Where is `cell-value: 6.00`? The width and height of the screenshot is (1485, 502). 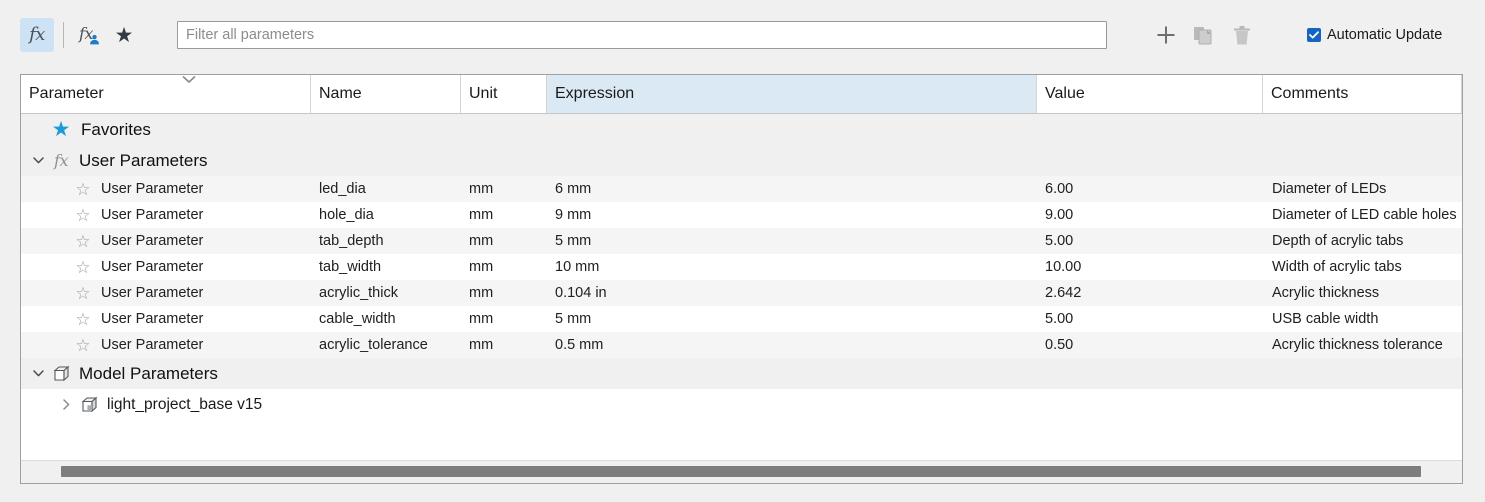
cell-value: 6.00 is located at coordinates (1150, 189).